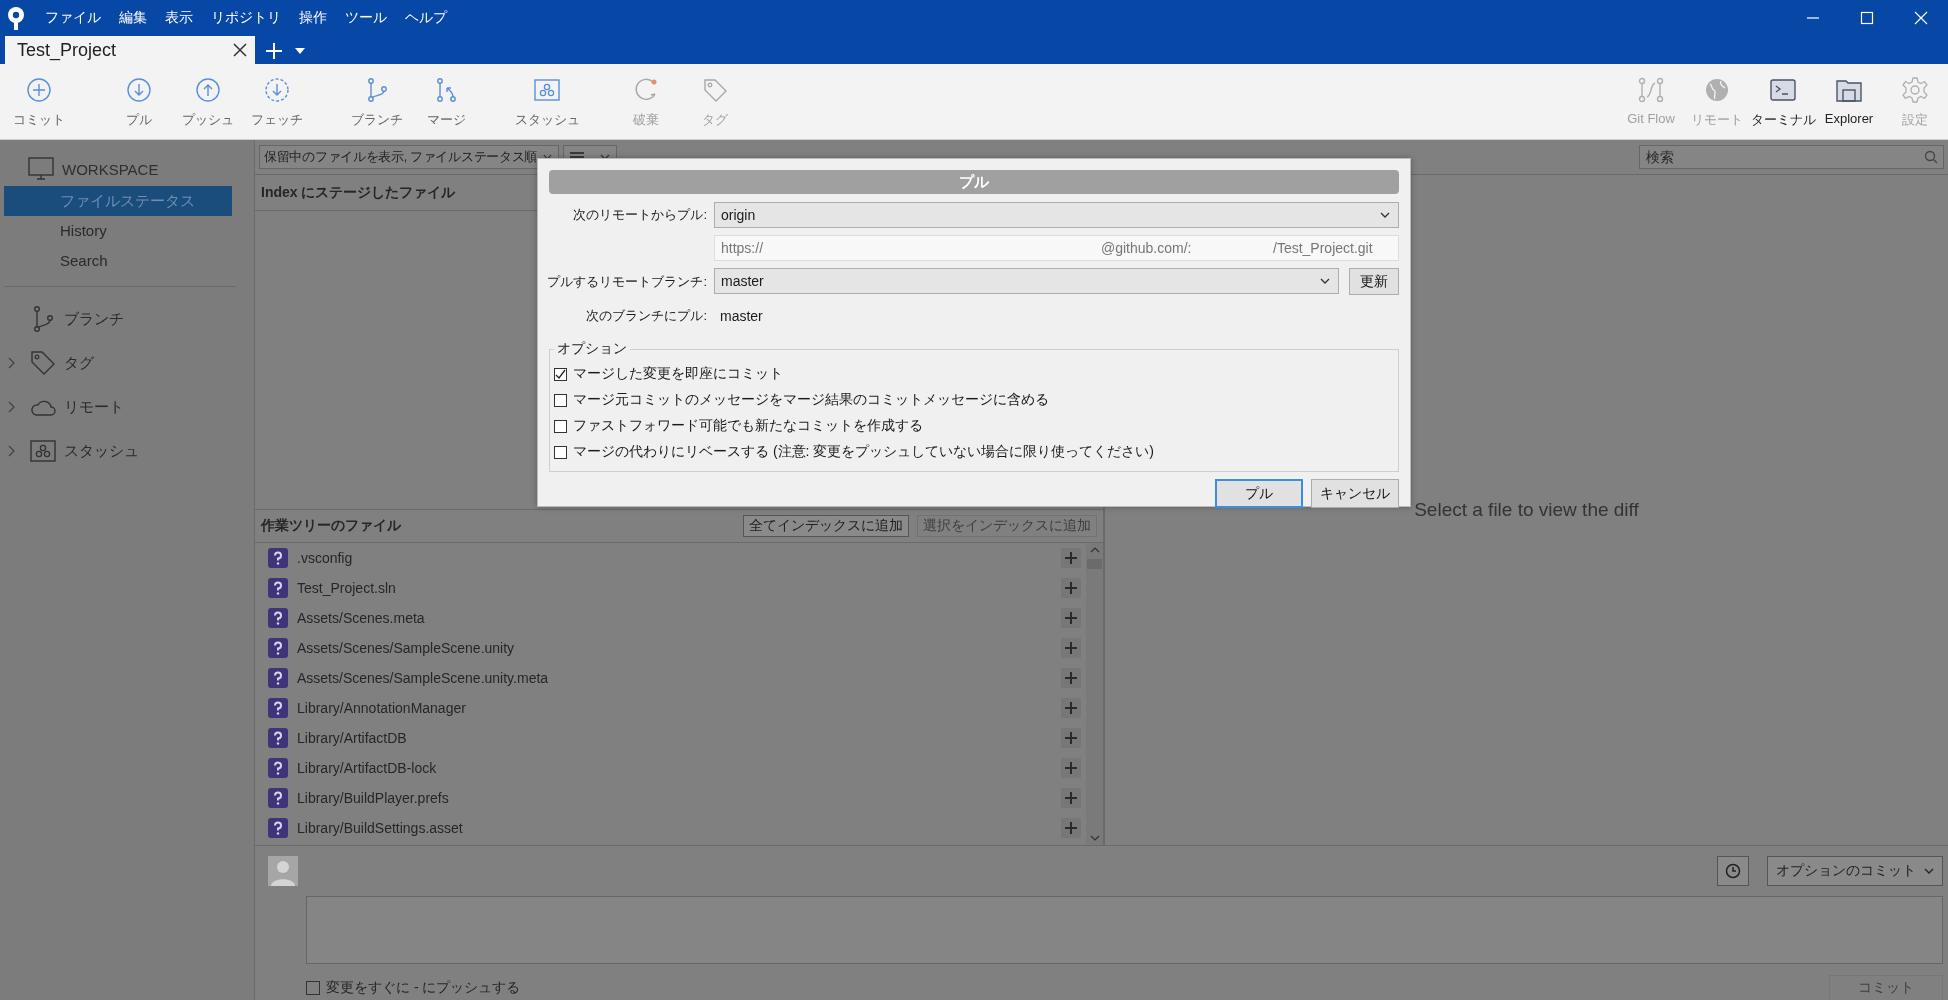 Image resolution: width=1948 pixels, height=1000 pixels. What do you see at coordinates (1259, 493) in the screenshot?
I see `dialog-button: プル` at bounding box center [1259, 493].